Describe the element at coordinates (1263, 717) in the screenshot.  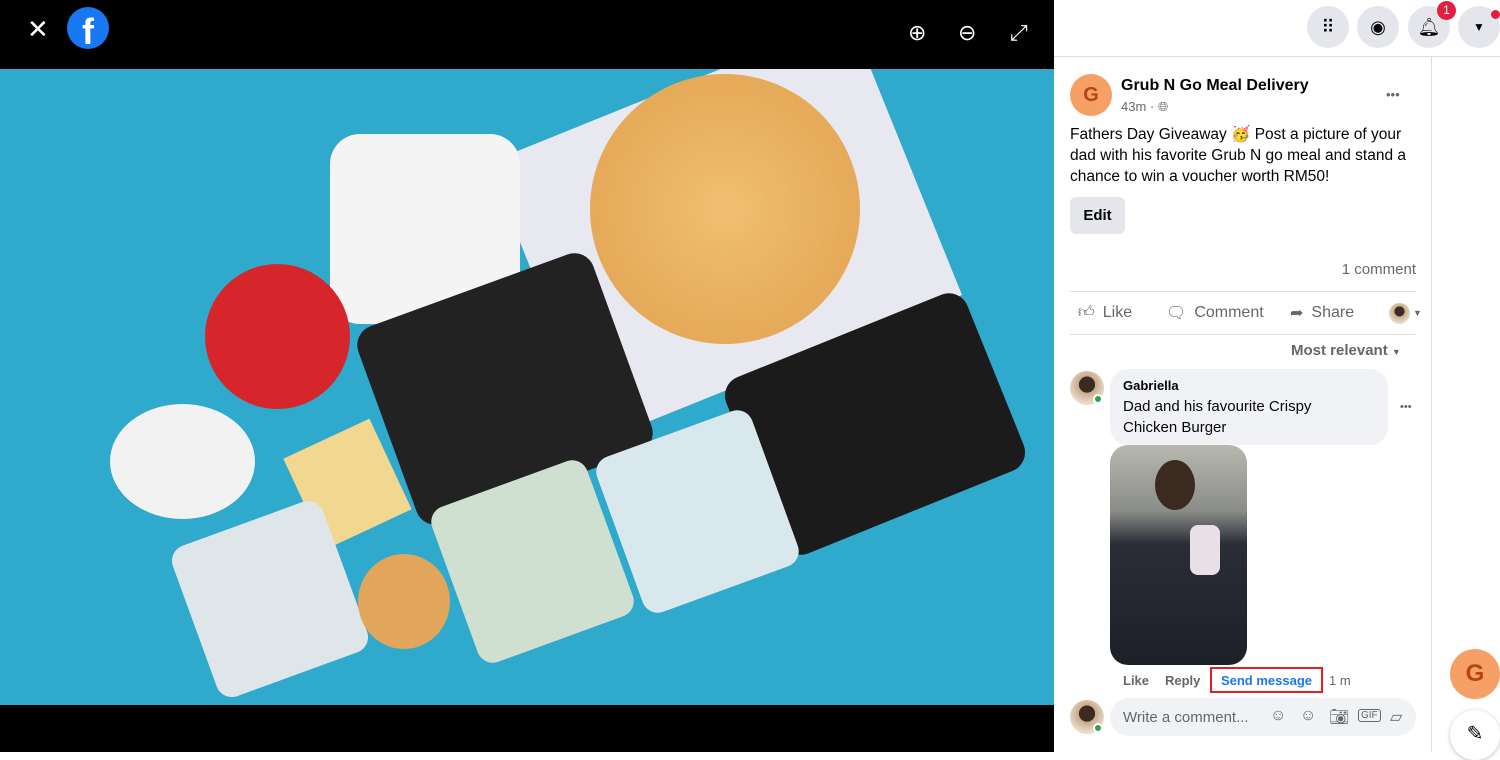
I see `comment-input: Write a comment... ☺ ☺ 📷︎ GIF ▱` at that location.